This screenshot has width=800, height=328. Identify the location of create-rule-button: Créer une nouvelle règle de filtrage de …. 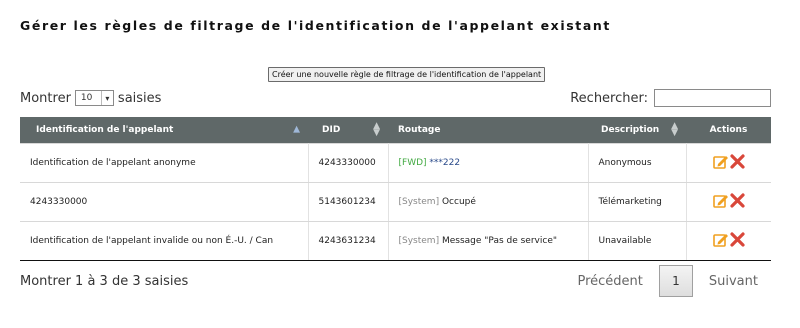
(407, 74).